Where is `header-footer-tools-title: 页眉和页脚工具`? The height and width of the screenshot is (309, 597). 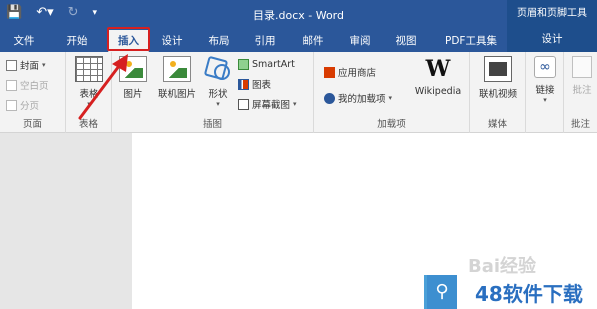
header-footer-tools-title: 页眉和页脚工具 is located at coordinates (552, 13).